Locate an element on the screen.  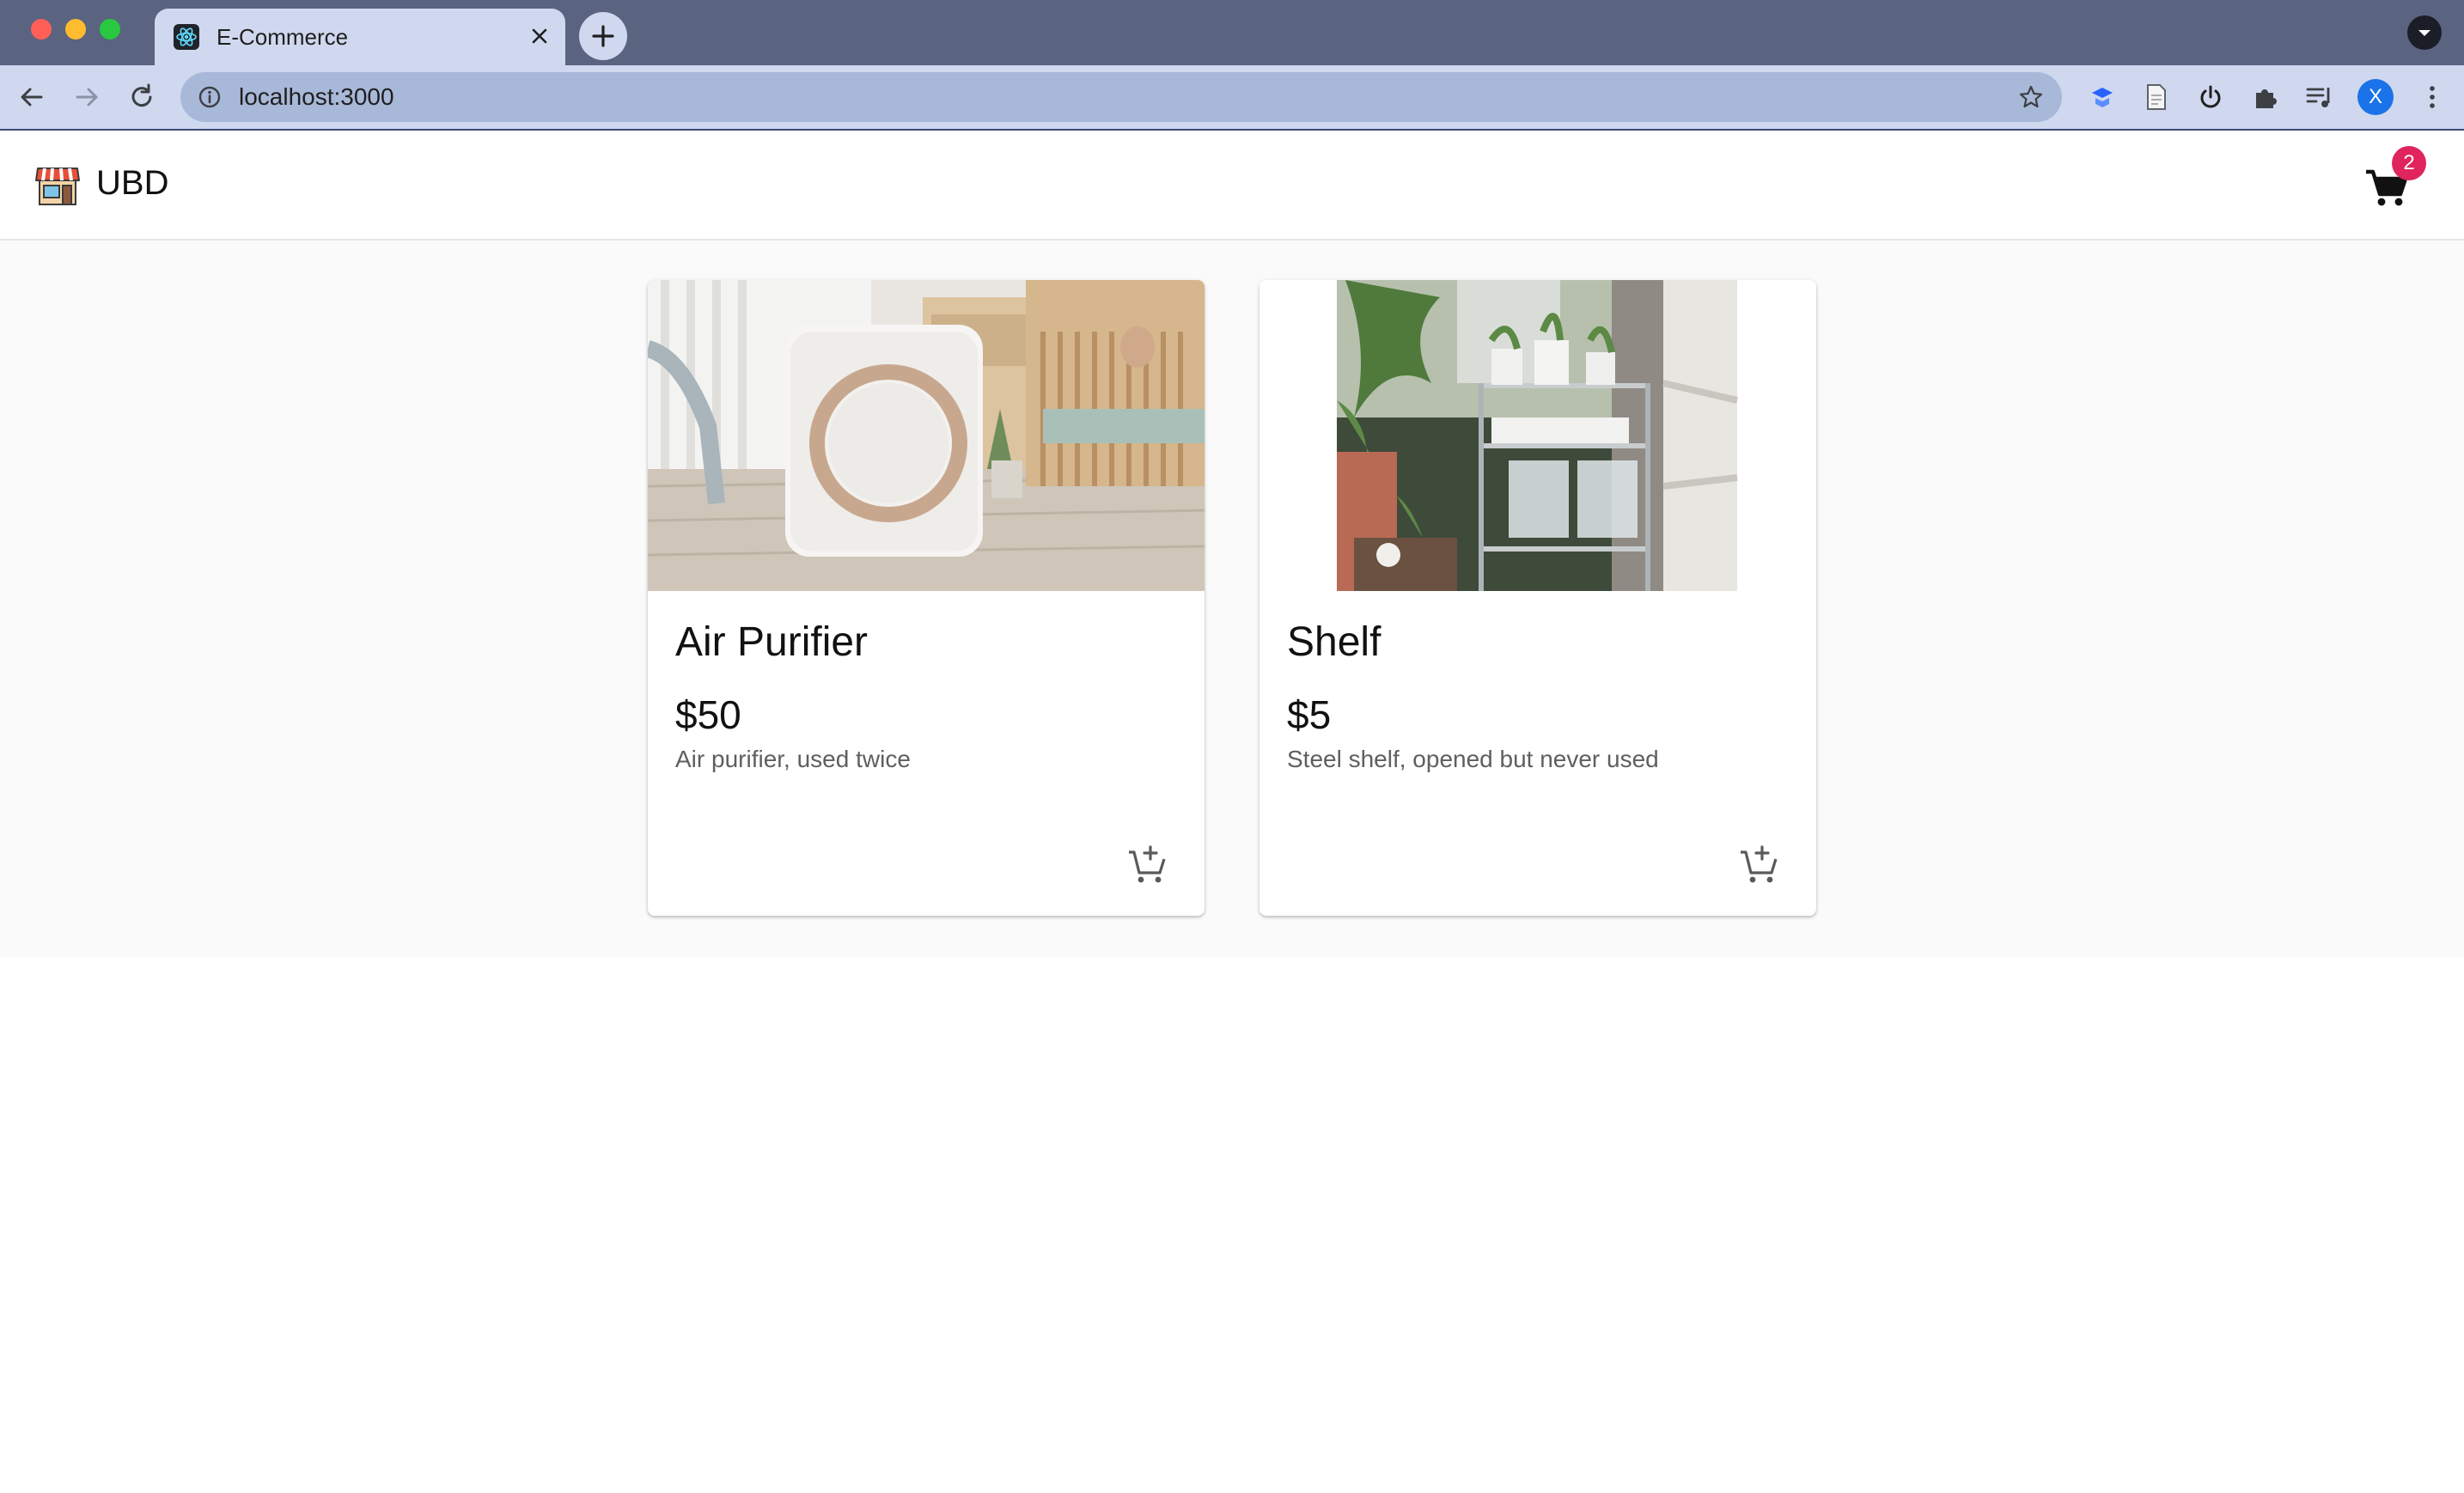
profile-avatar: X is located at coordinates (2375, 97).